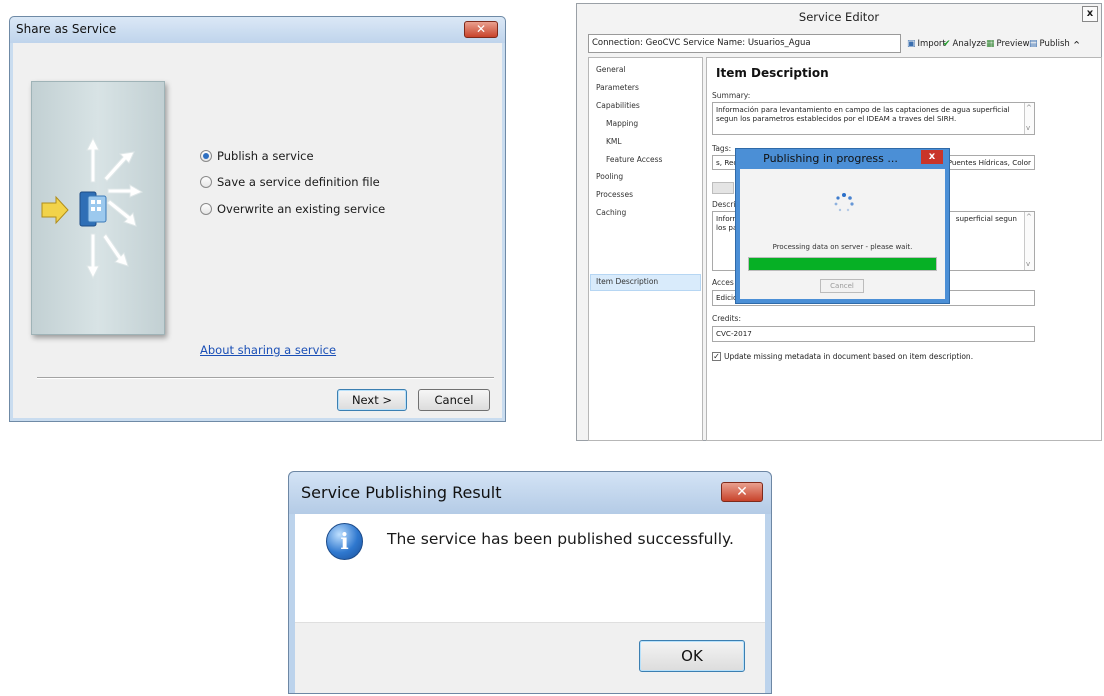 This screenshot has height=696, width=1104. I want to click on progress-bar, so click(842, 264).